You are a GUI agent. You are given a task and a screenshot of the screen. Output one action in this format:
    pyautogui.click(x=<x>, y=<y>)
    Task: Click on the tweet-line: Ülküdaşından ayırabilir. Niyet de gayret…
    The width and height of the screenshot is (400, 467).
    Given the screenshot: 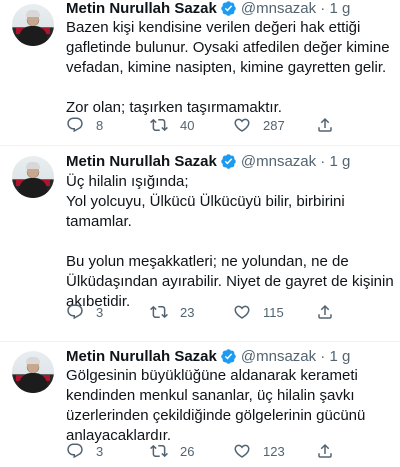 What is the action you would take?
    pyautogui.click(x=230, y=281)
    